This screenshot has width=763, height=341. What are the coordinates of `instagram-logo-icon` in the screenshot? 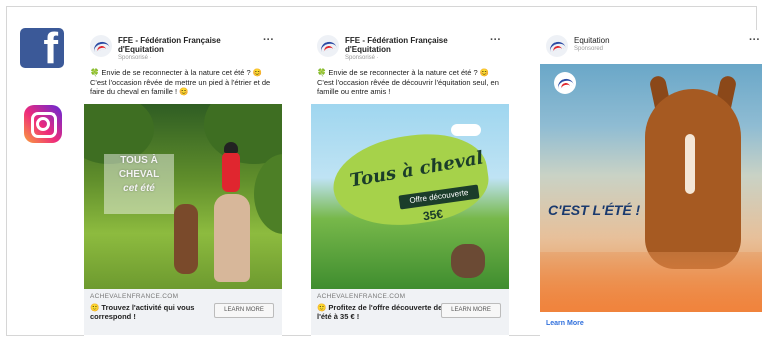 It's located at (43, 124).